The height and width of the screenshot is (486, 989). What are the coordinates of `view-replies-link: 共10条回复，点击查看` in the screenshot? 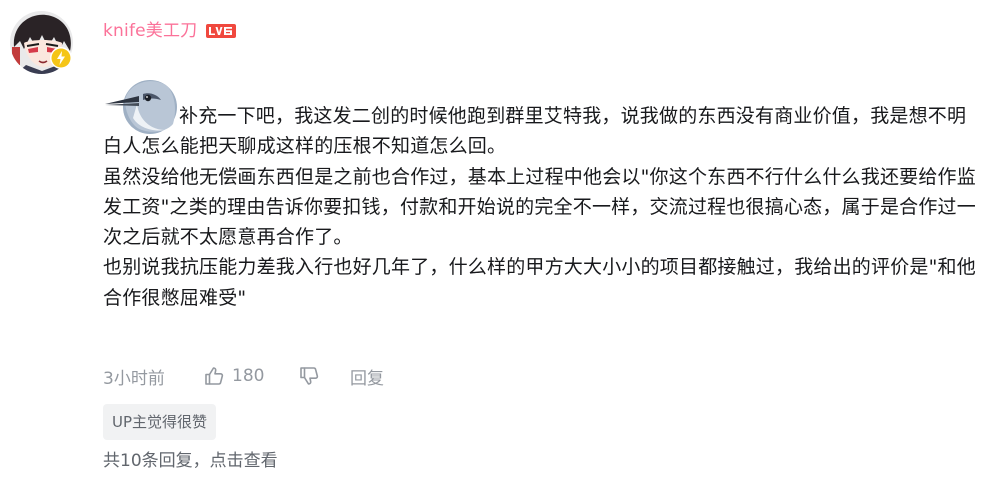 It's located at (190, 461).